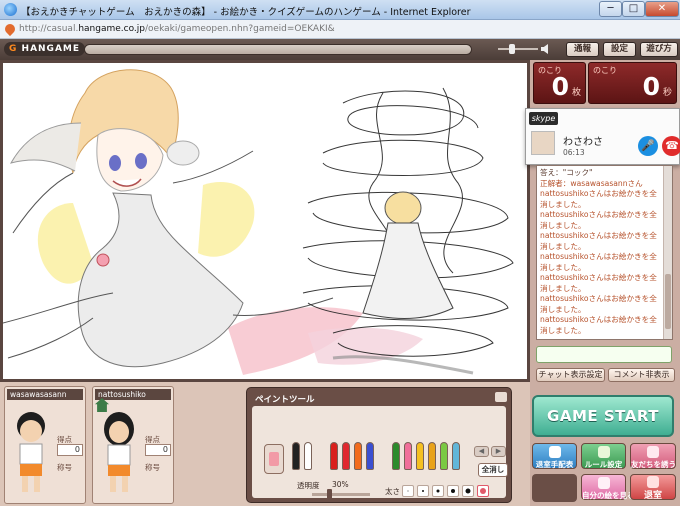 Image resolution: width=680 pixels, height=506 pixels. What do you see at coordinates (651, 86) in the screenshot?
I see `remaining-time-value: 0` at bounding box center [651, 86].